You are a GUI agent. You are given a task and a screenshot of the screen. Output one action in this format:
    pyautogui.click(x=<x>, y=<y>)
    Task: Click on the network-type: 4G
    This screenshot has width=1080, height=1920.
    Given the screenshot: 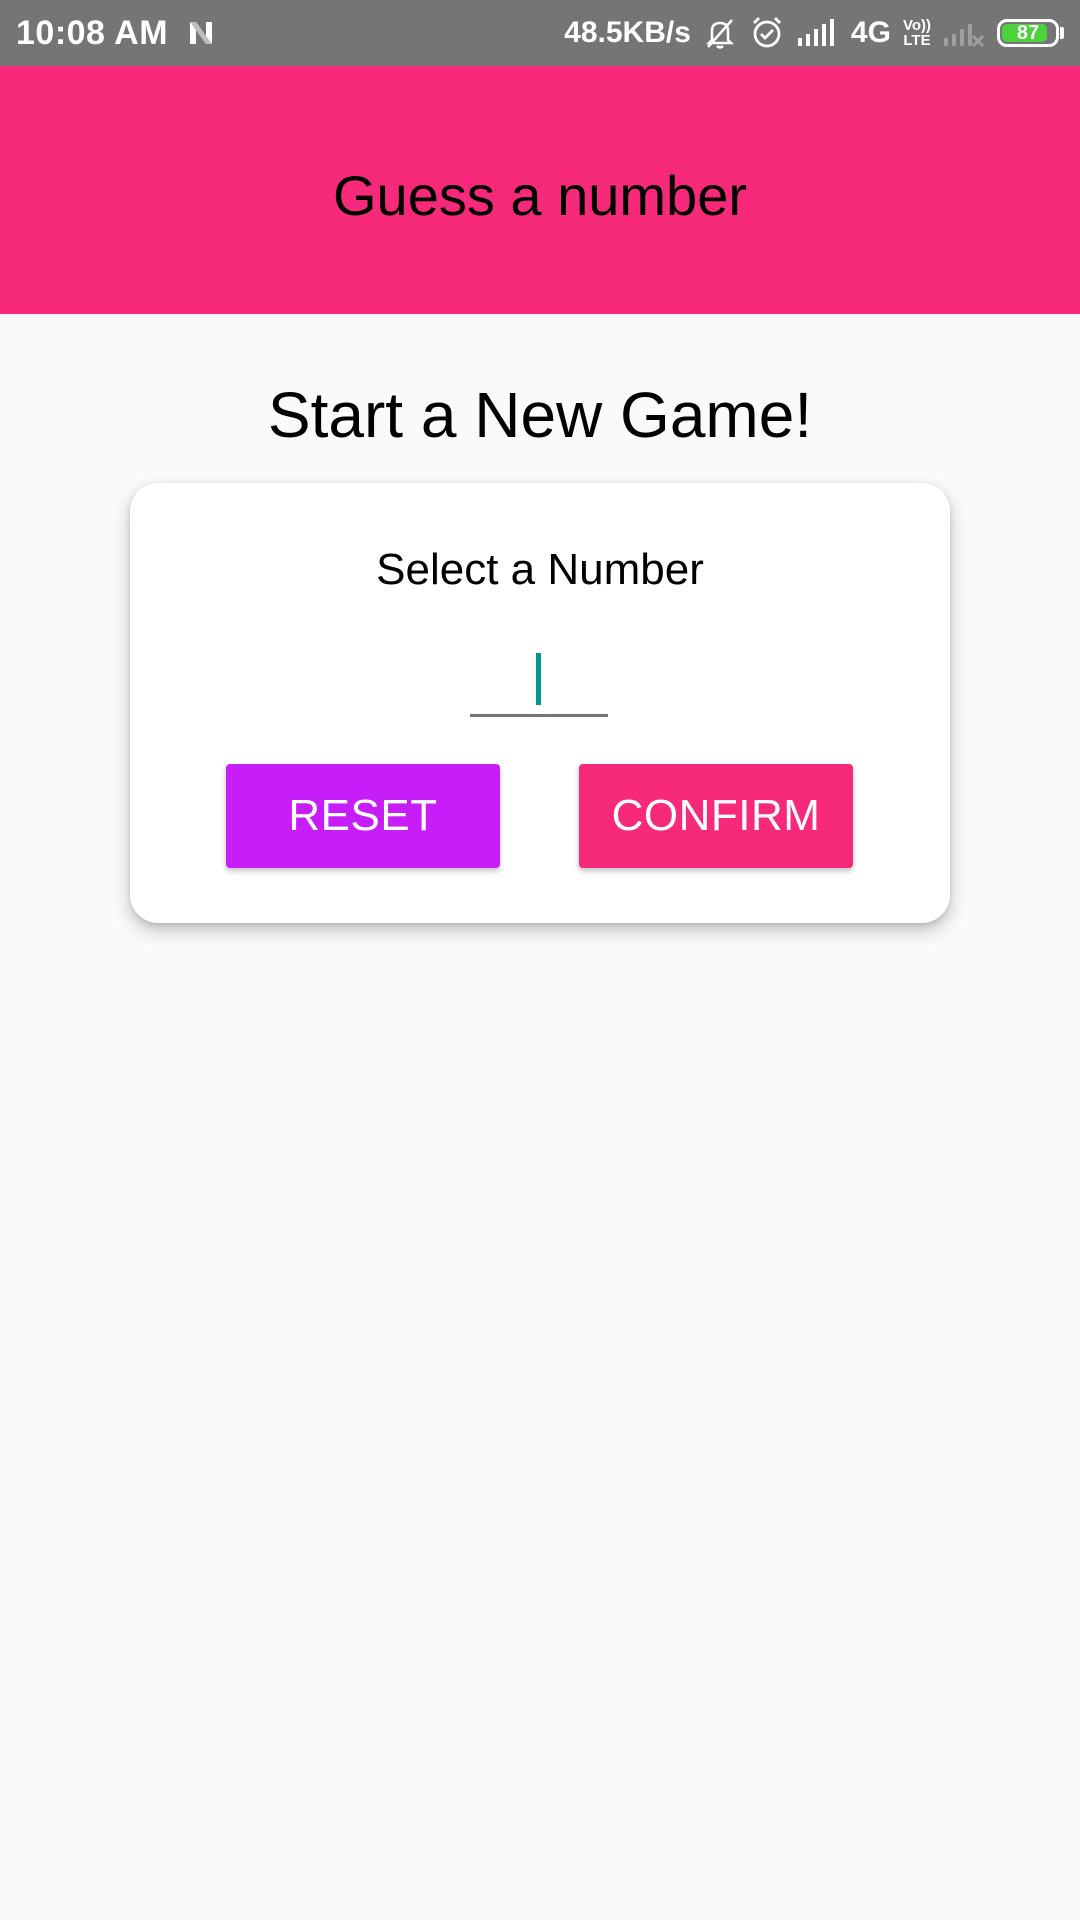 What is the action you would take?
    pyautogui.click(x=870, y=32)
    